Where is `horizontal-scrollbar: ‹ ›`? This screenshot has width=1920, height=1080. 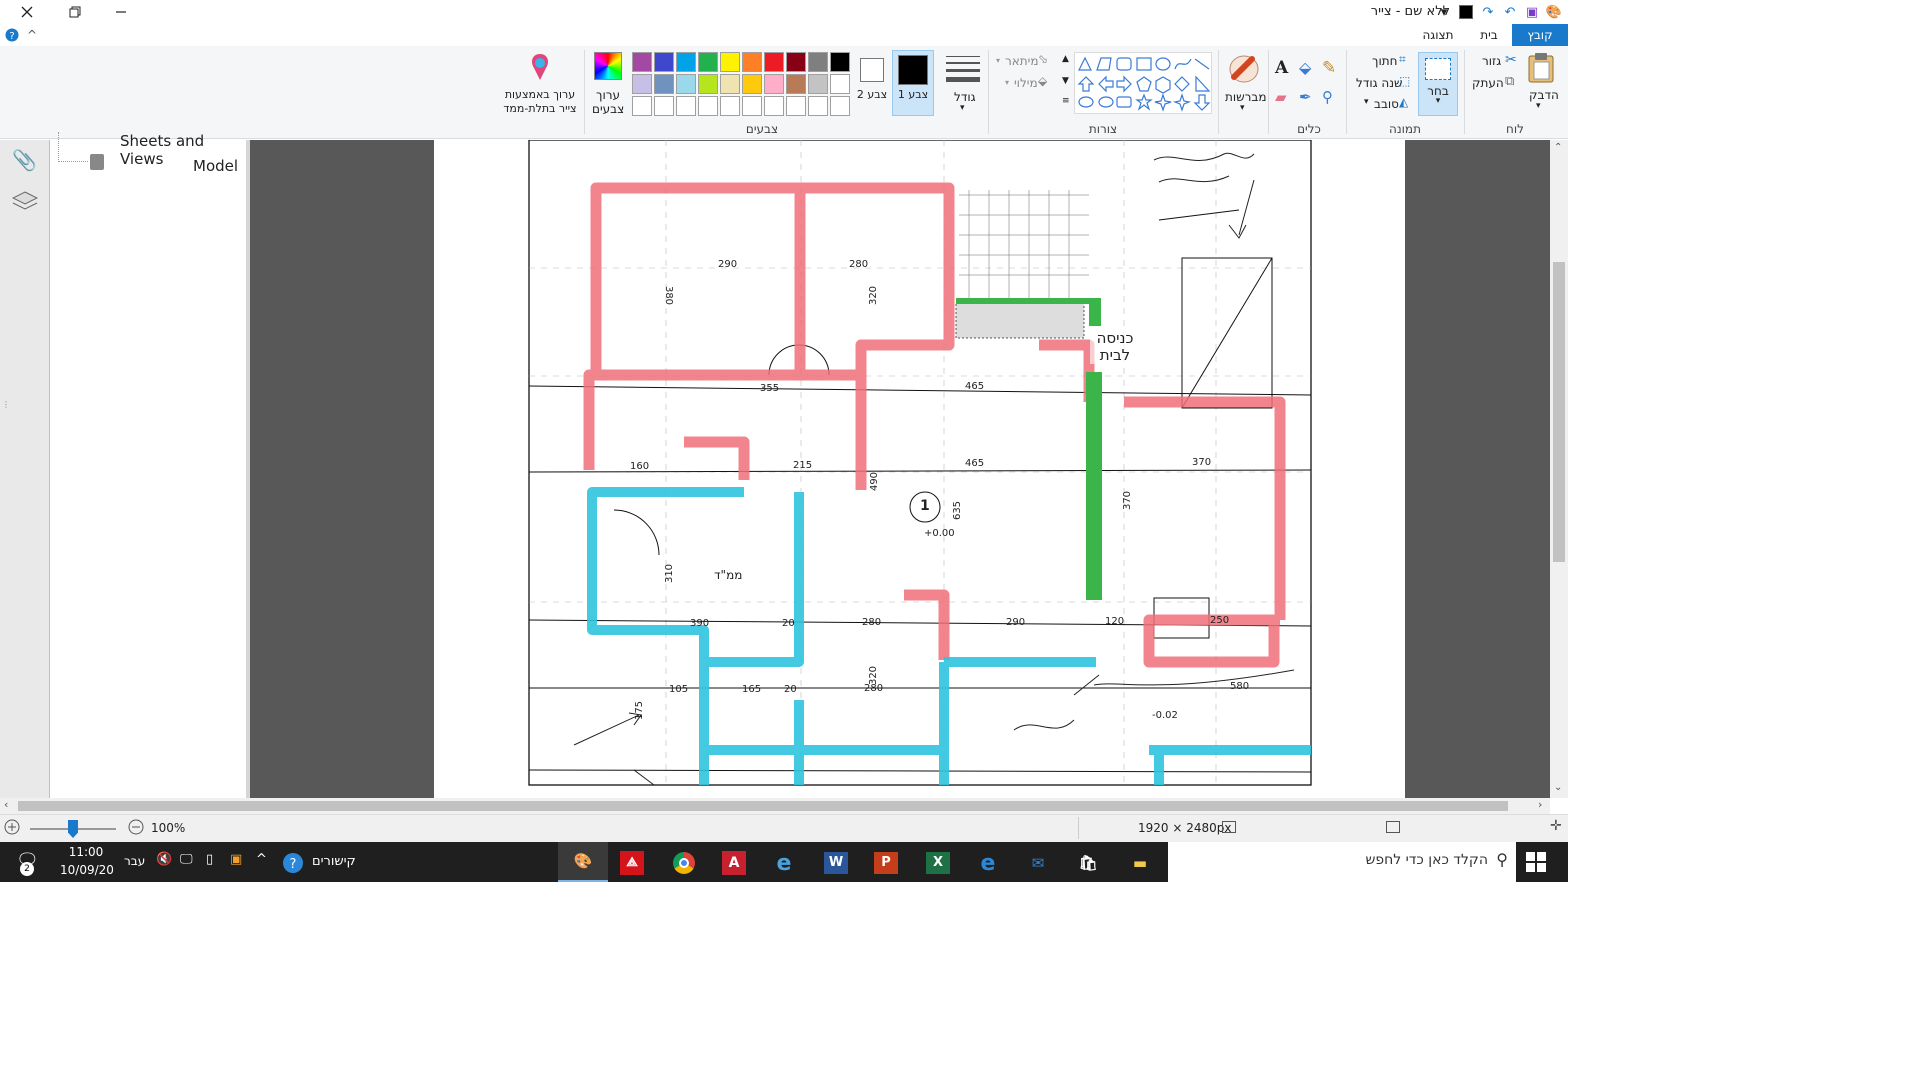
horizontal-scrollbar: ‹ › is located at coordinates (775, 806).